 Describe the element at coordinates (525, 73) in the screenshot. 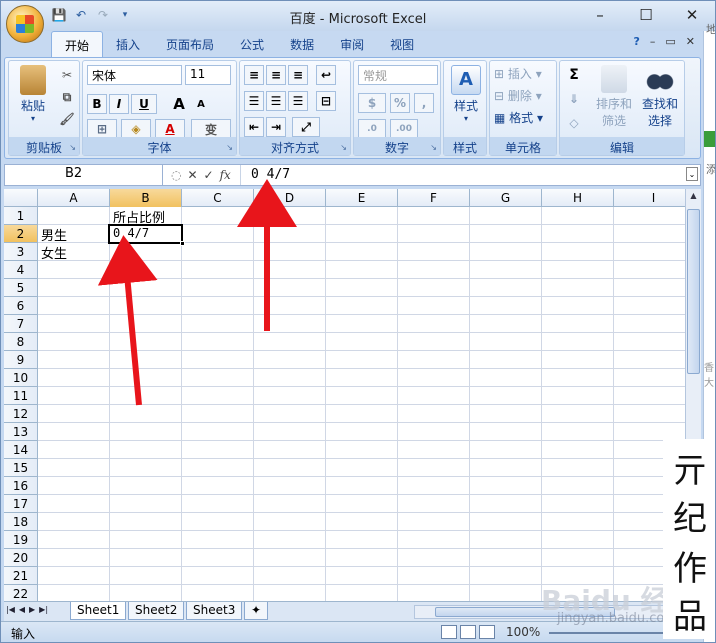

I see `insert-cells-button: ⊞ 插入 ▾` at that location.